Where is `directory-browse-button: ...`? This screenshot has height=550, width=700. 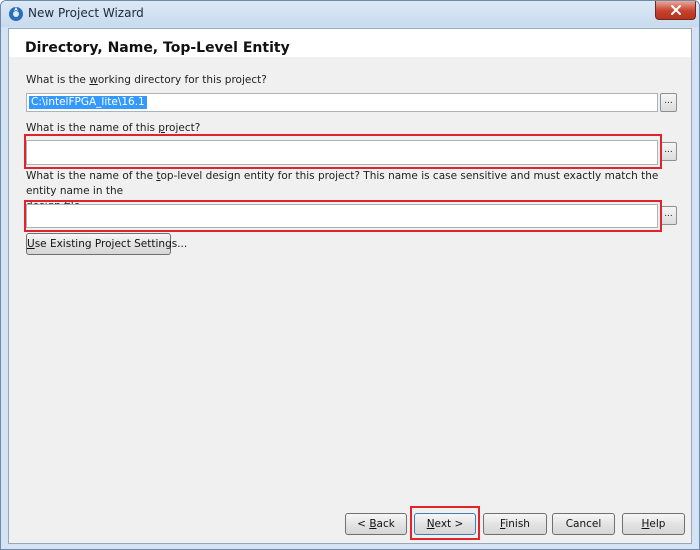 directory-browse-button: ... is located at coordinates (668, 102).